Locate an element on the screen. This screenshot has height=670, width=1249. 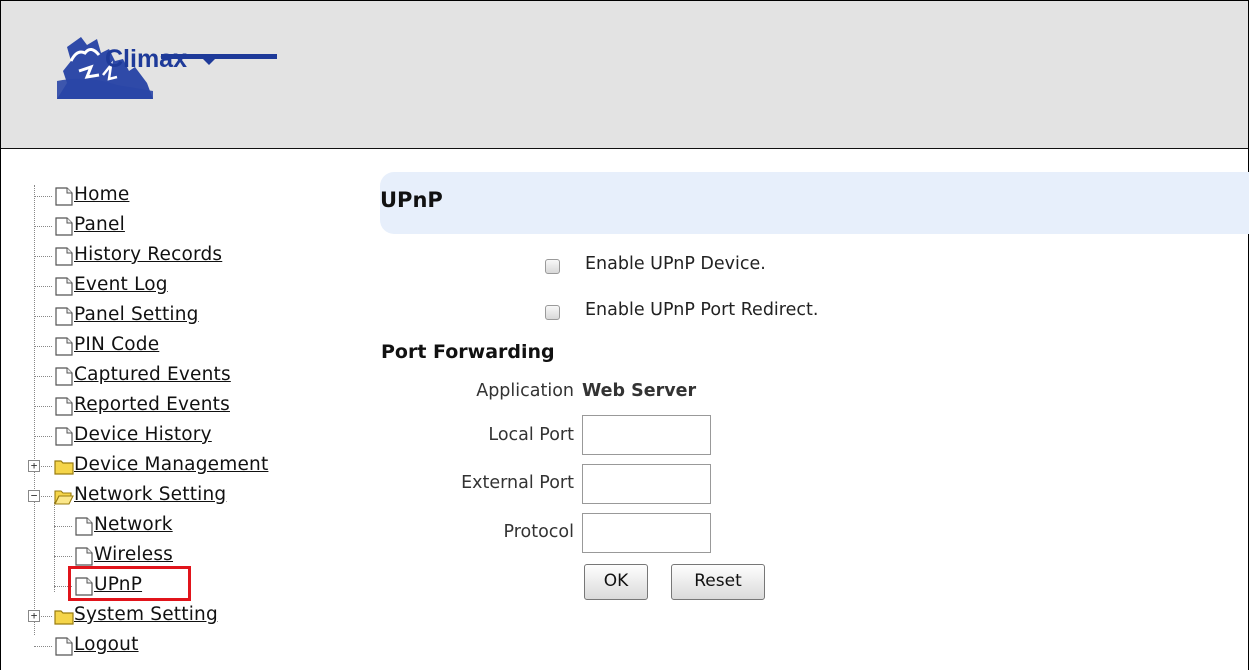
brand-name: Climax is located at coordinates (146, 59).